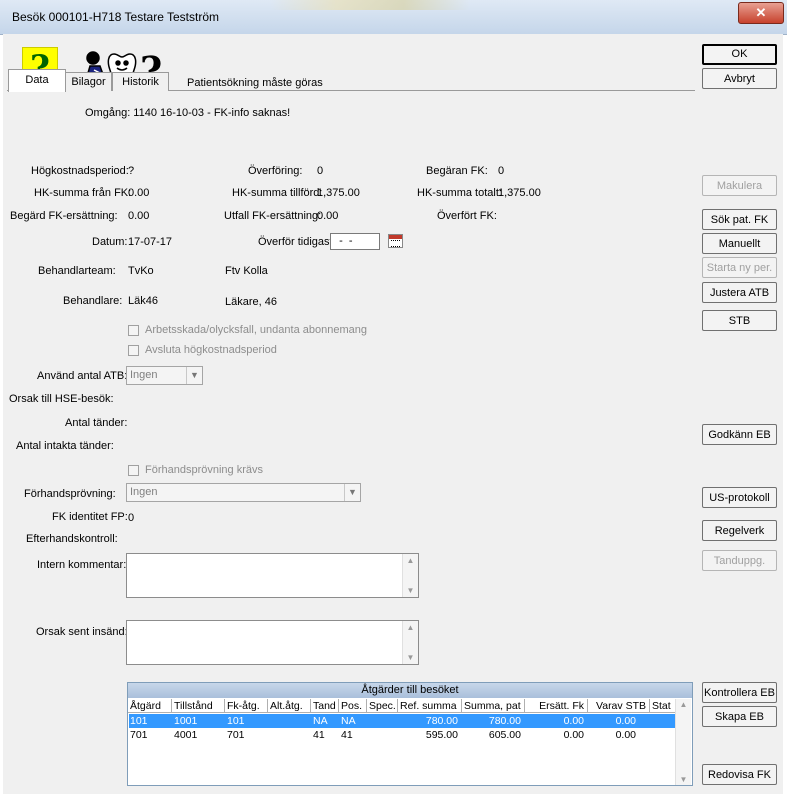 This screenshot has width=787, height=800. Describe the element at coordinates (683, 704) in the screenshot. I see `scroll-up-icon: ▲` at that location.